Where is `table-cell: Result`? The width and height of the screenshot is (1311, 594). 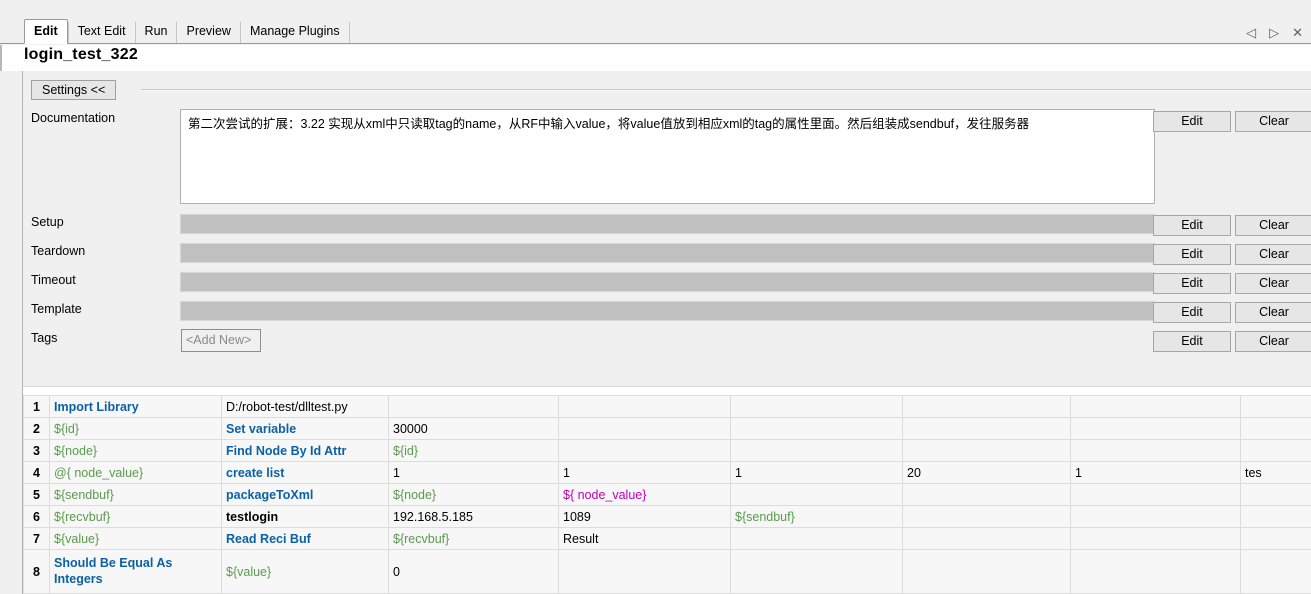
table-cell: Result is located at coordinates (644, 538).